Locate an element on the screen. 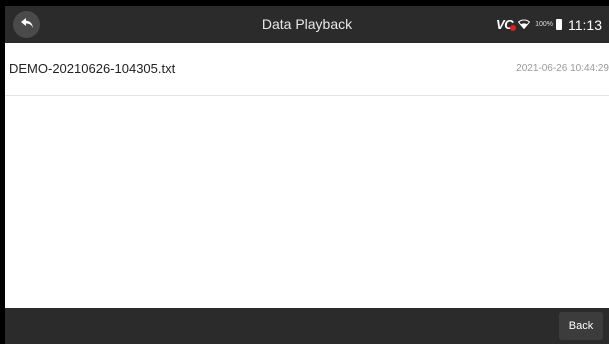  battery-percentage: 100% is located at coordinates (544, 24).